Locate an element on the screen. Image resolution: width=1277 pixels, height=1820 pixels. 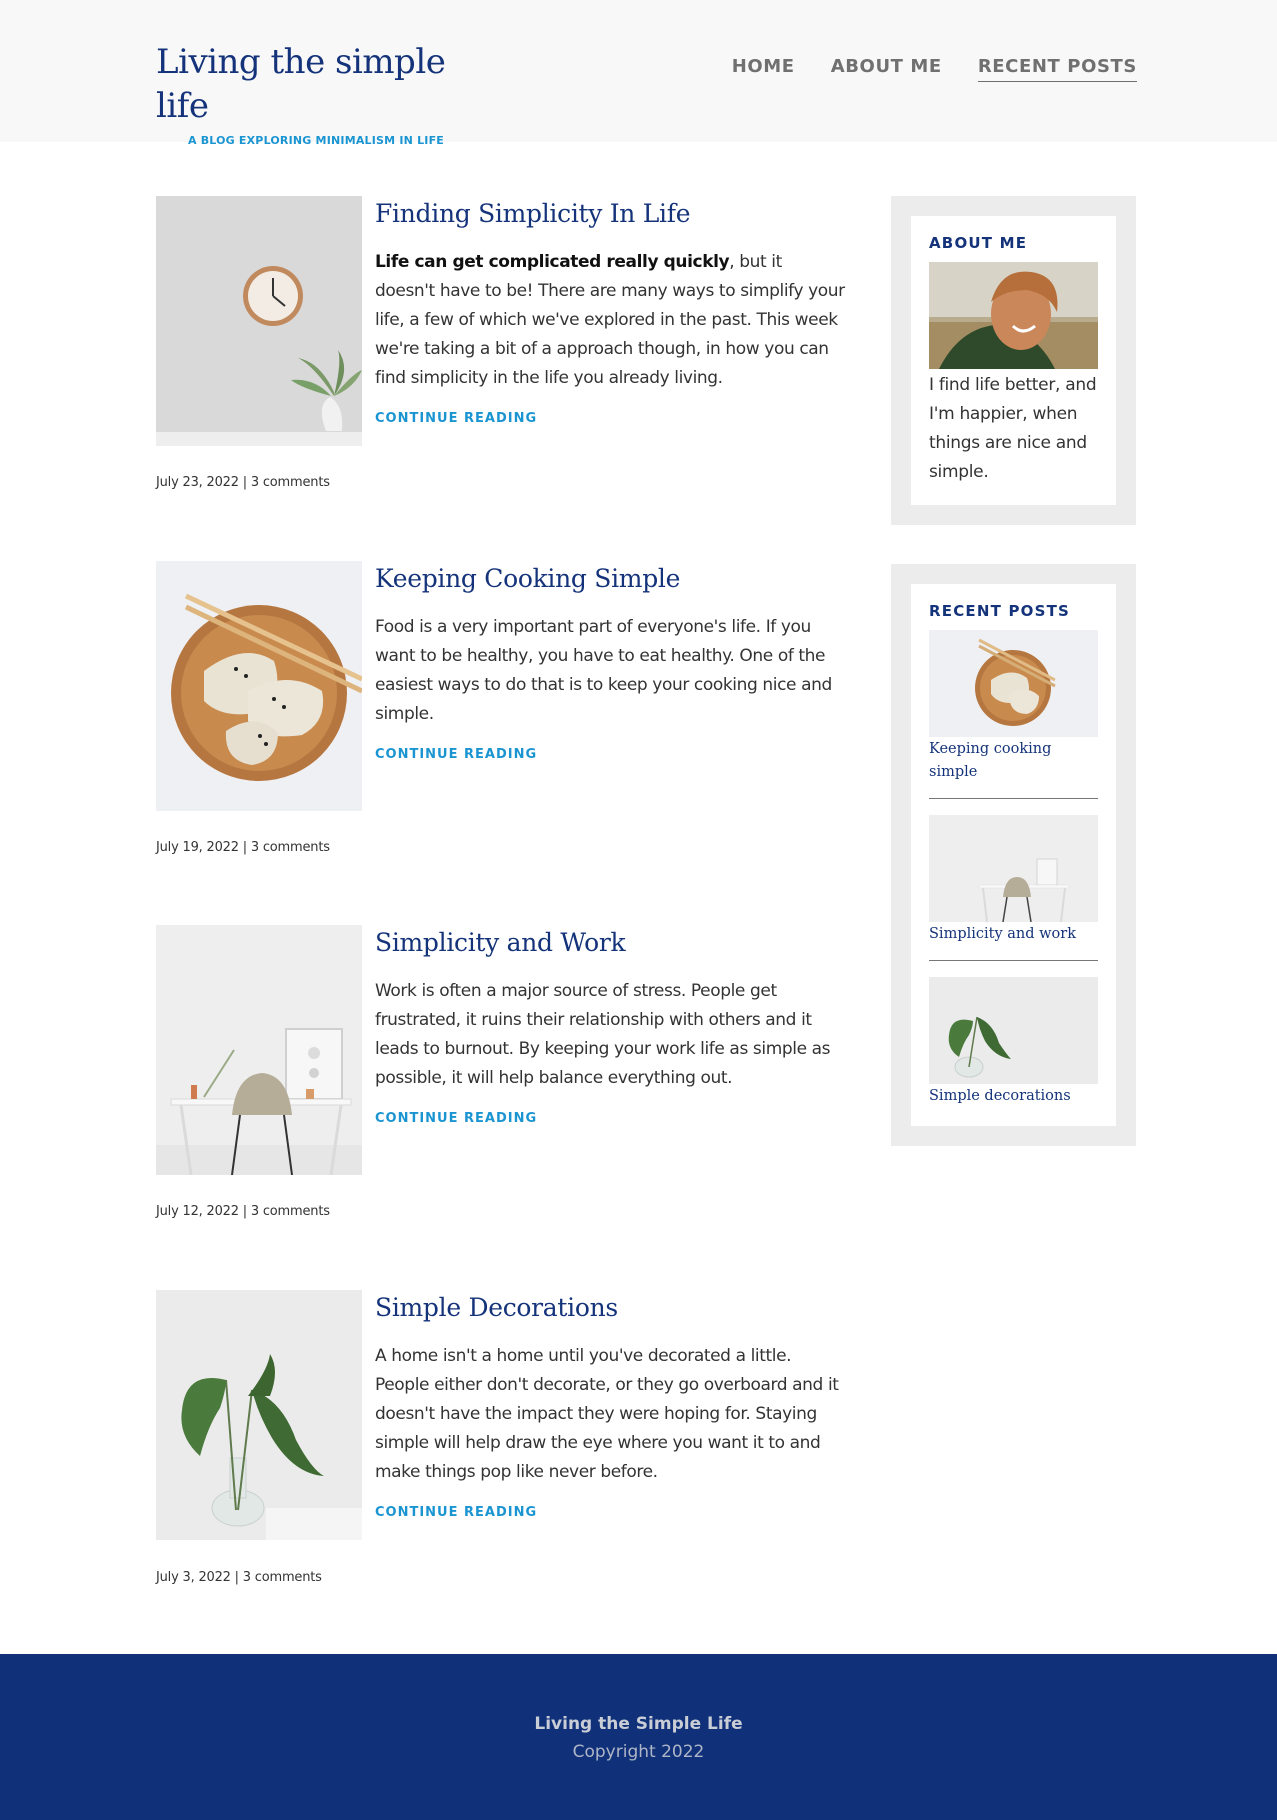
desk-and-chair-image is located at coordinates (259, 1050).